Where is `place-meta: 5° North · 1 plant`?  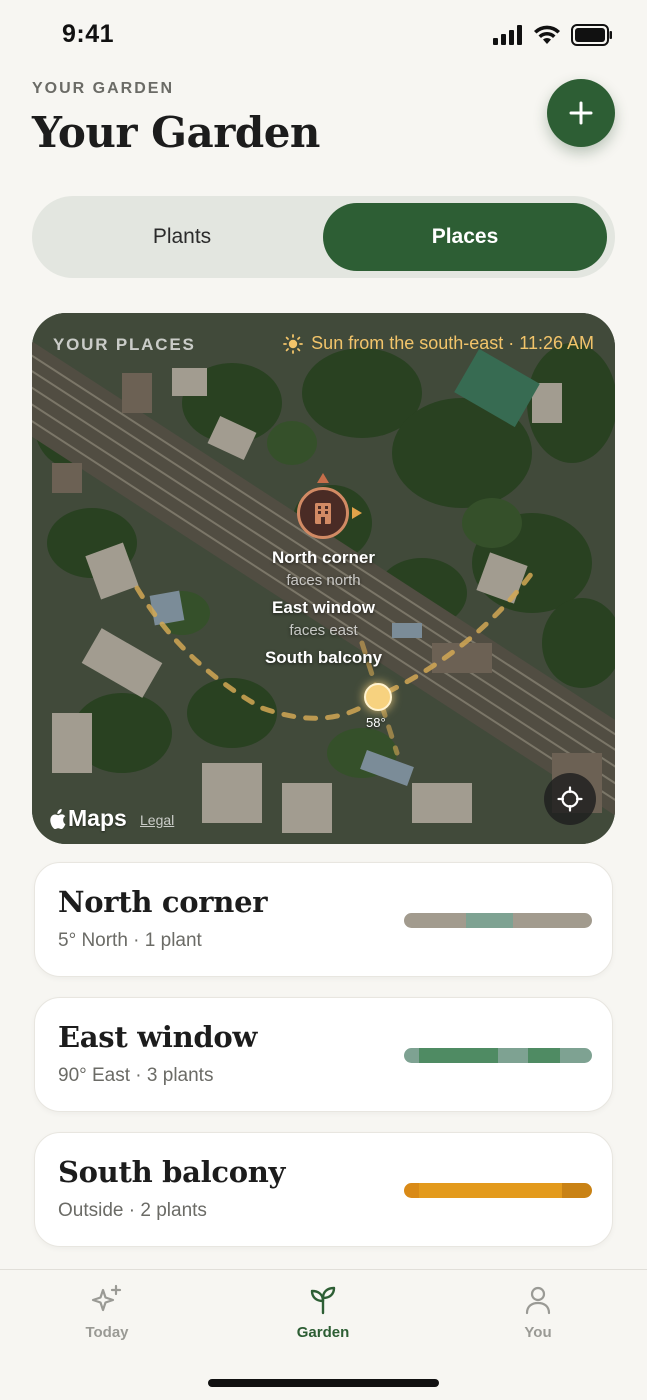 place-meta: 5° North · 1 plant is located at coordinates (130, 940).